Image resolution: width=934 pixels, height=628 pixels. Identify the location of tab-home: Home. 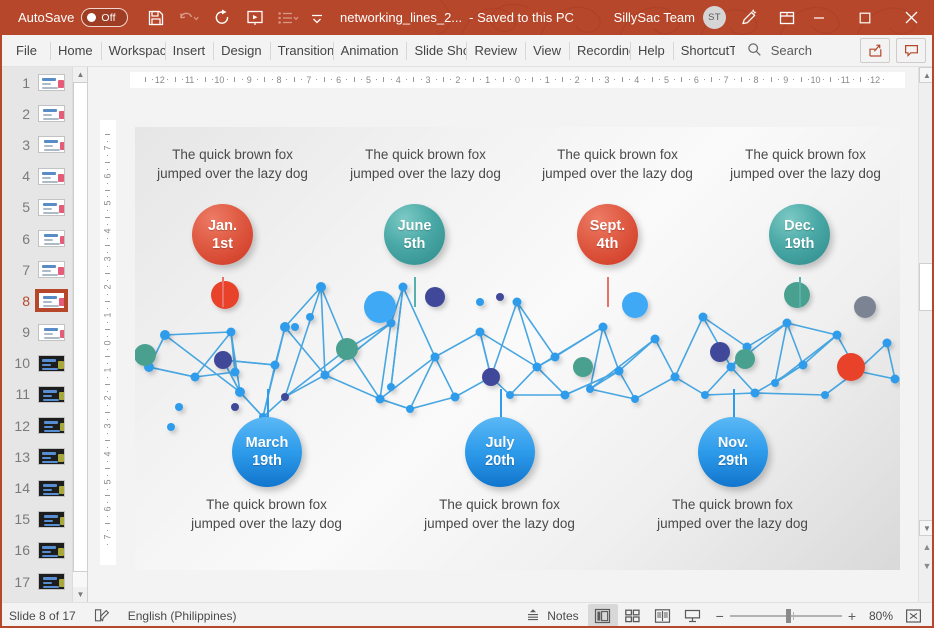
(75, 51).